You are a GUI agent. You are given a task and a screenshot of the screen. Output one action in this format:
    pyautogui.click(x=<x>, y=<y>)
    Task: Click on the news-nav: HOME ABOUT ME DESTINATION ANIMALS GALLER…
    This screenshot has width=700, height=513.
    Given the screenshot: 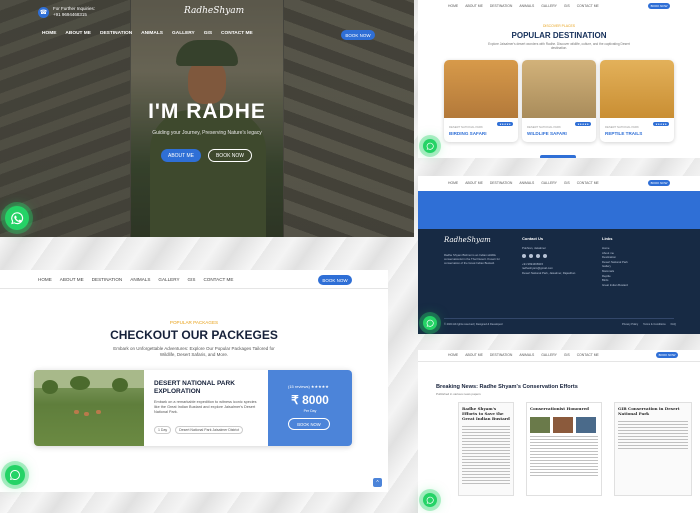 What is the action you would take?
    pyautogui.click(x=523, y=355)
    